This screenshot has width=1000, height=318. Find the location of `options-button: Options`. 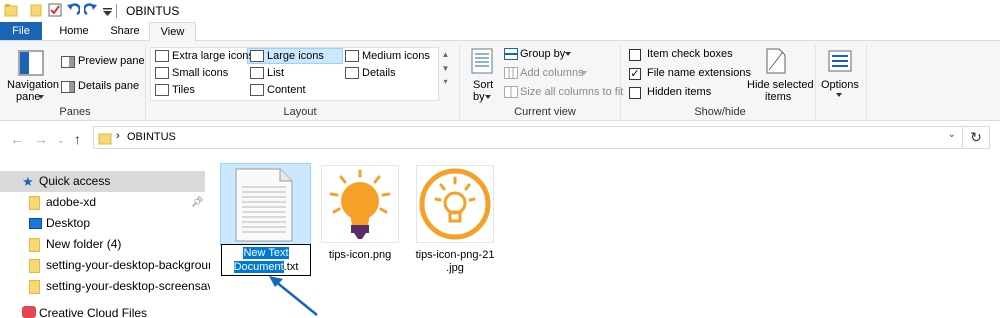

options-button: Options is located at coordinates (840, 85).